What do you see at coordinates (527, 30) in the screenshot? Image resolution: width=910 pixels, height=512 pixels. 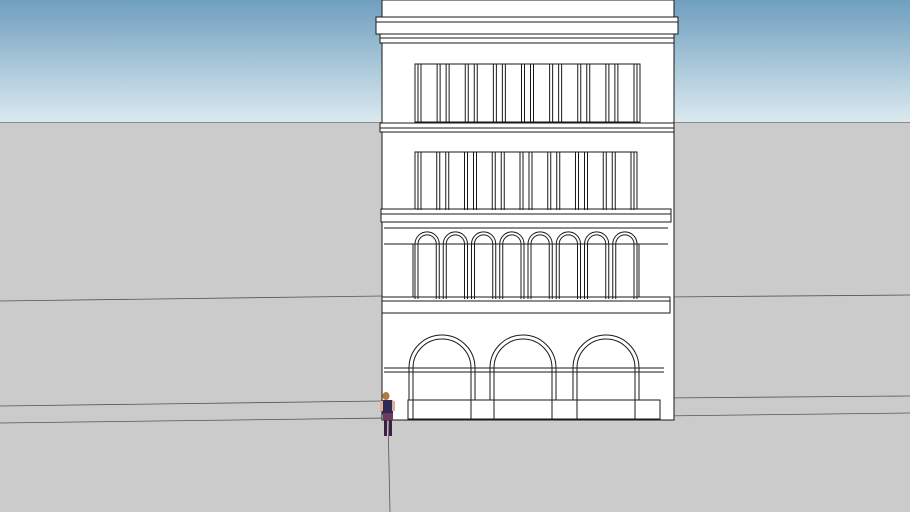 I see `top-cornice` at bounding box center [527, 30].